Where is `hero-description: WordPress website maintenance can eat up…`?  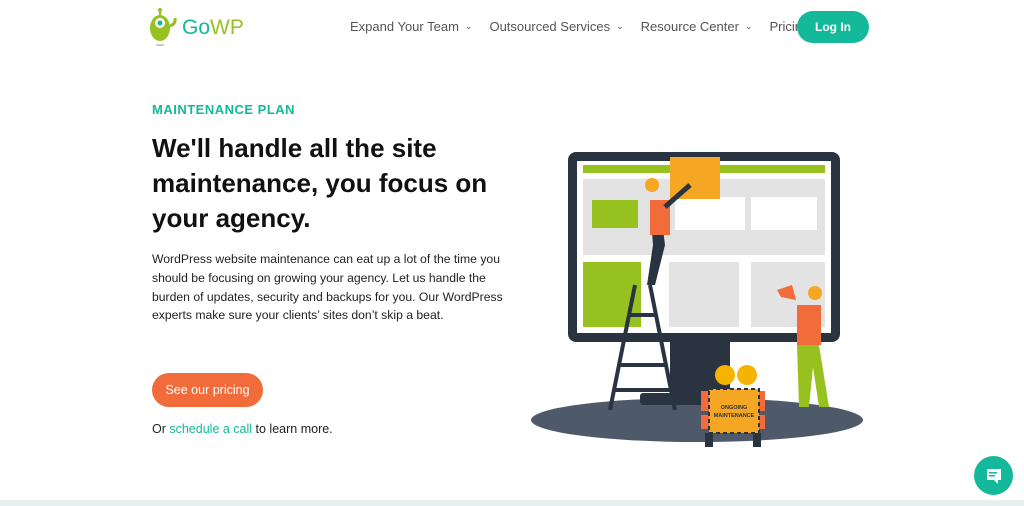
hero-description: WordPress website maintenance can eat up… is located at coordinates (327, 287).